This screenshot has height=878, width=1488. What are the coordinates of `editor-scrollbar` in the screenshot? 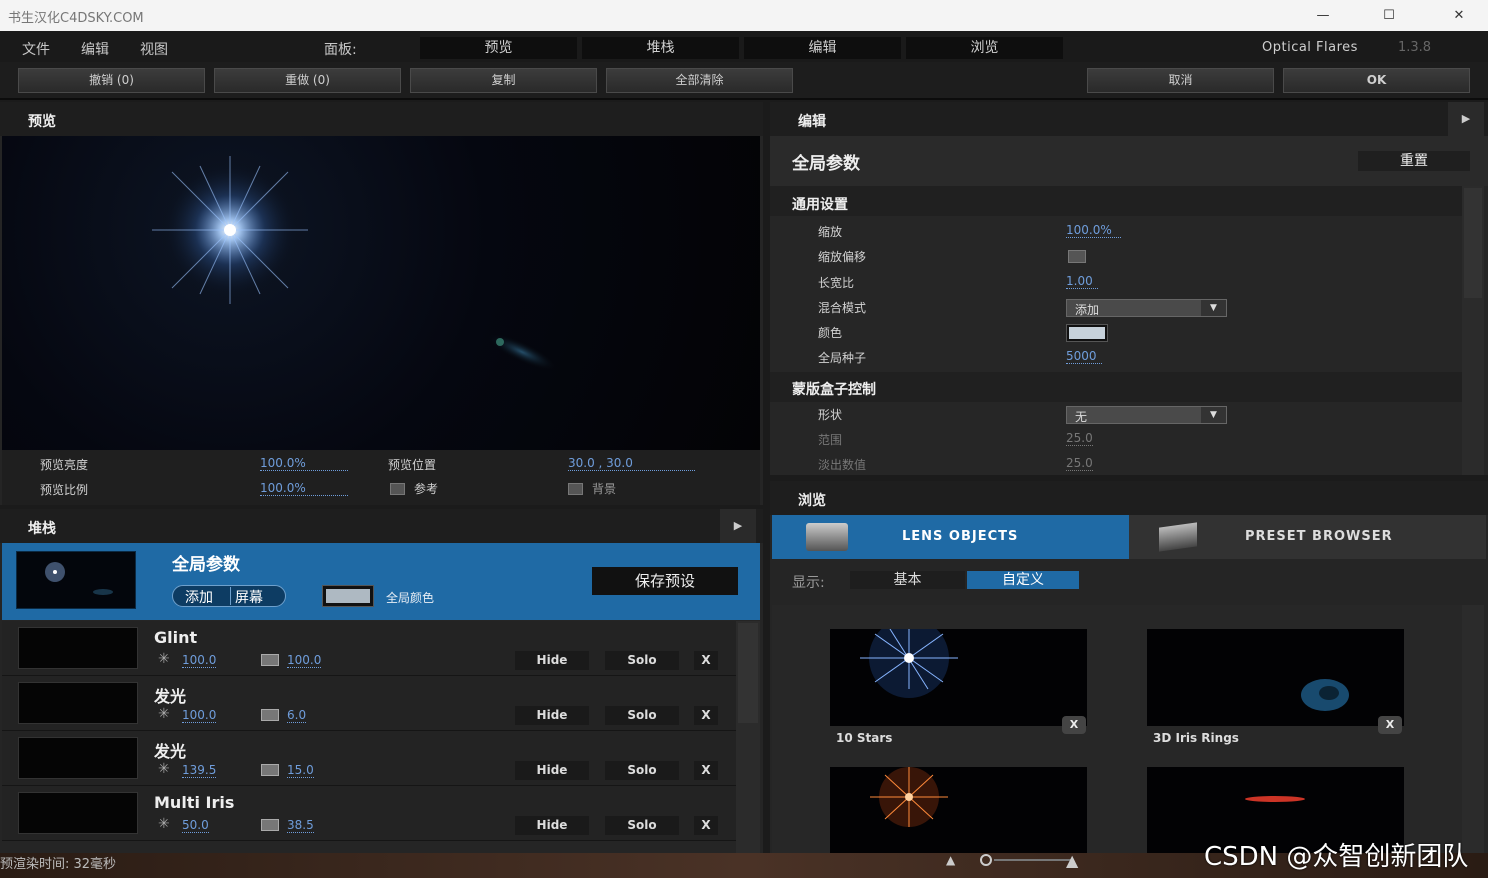 It's located at (1473, 330).